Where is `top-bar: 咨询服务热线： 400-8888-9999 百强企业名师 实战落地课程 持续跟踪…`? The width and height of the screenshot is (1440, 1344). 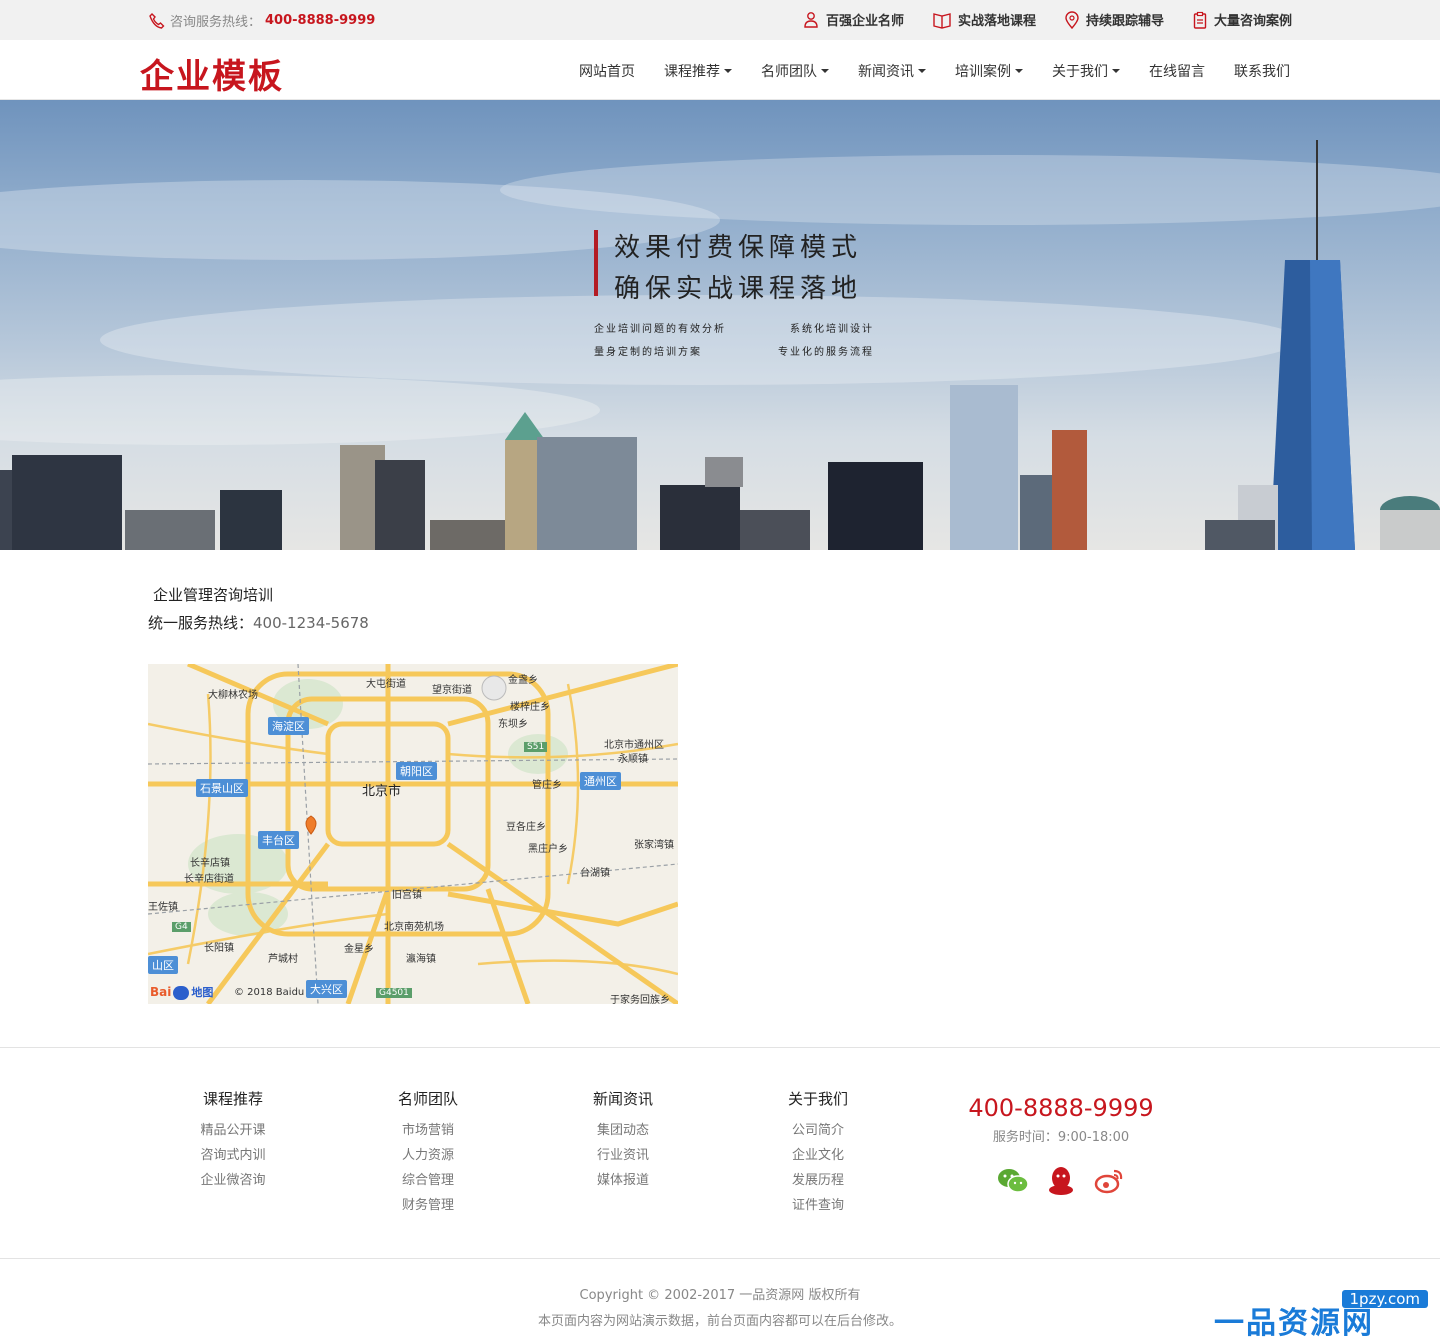
top-bar: 咨询服务热线： 400-8888-9999 百强企业名师 实战落地课程 持续跟踪… is located at coordinates (720, 20).